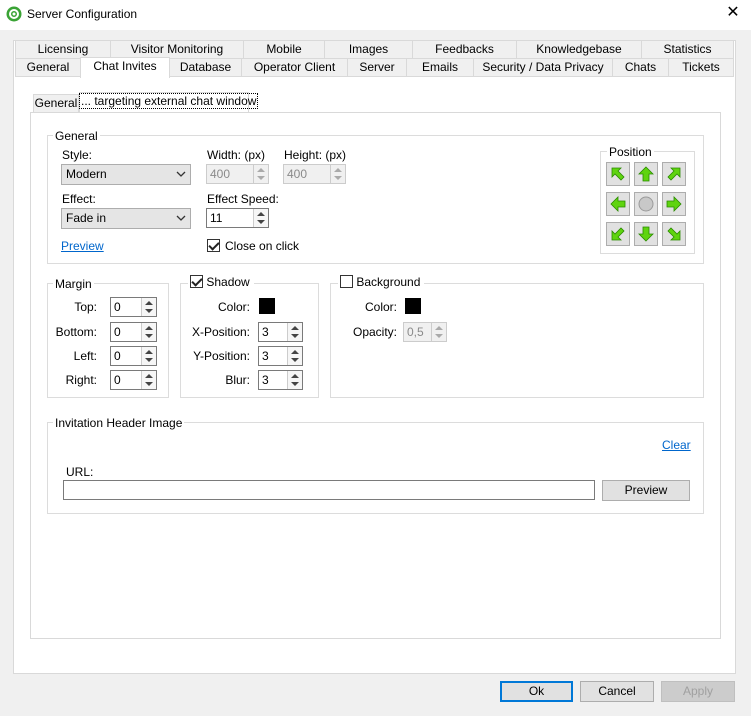  I want to click on margin-top-spin-buttons, so click(148, 307).